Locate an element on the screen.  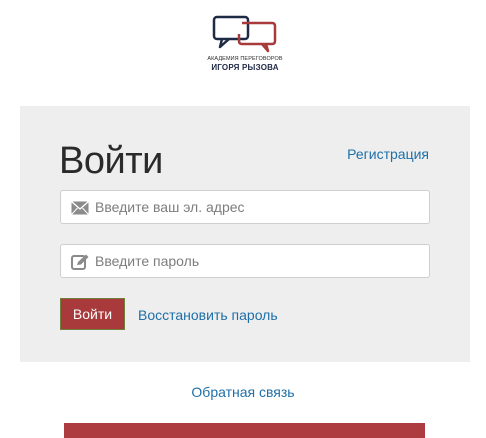
restore-password-link: Восстановить пароль is located at coordinates (208, 315).